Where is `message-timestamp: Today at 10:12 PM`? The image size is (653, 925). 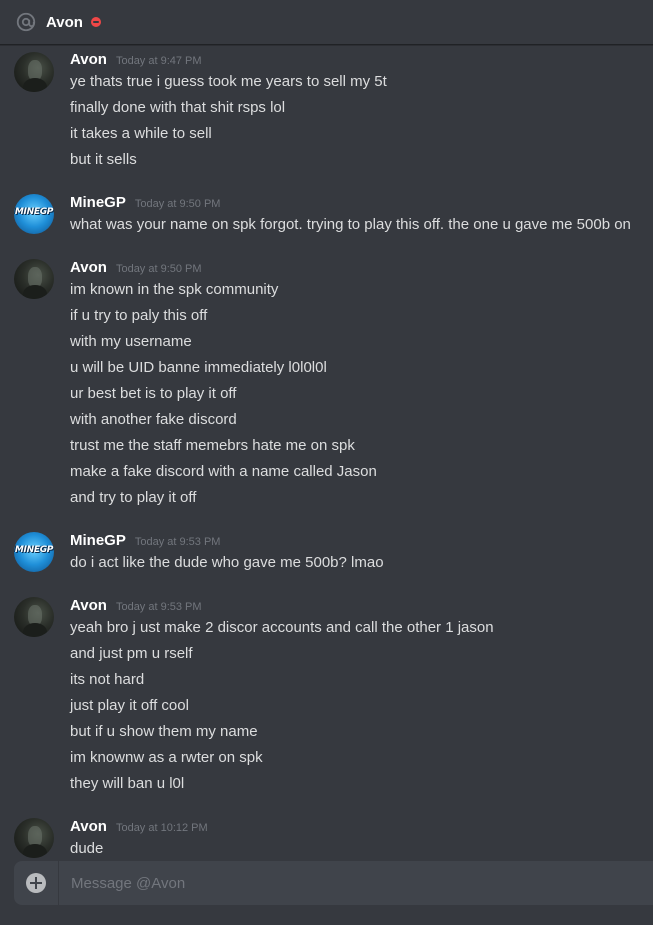
message-timestamp: Today at 10:12 PM is located at coordinates (161, 828).